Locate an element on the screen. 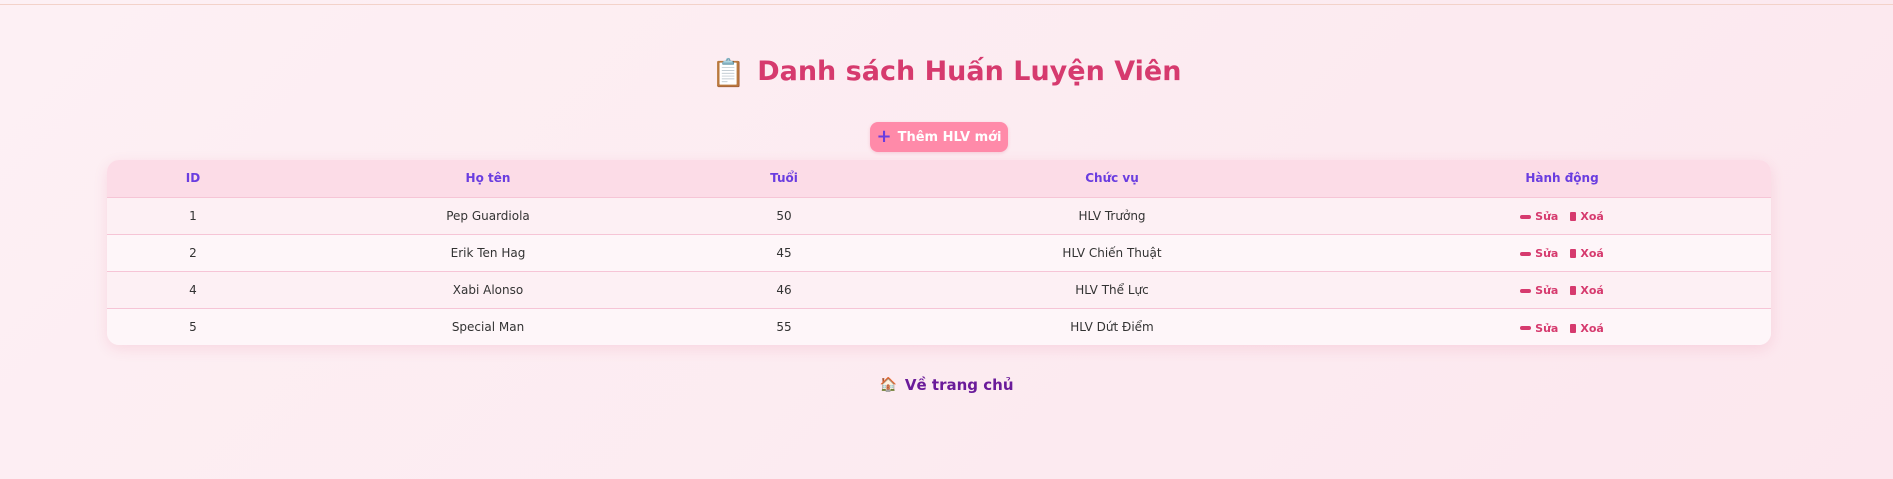 This screenshot has height=479, width=1893. clipboard-icon: 📋 is located at coordinates (728, 73).